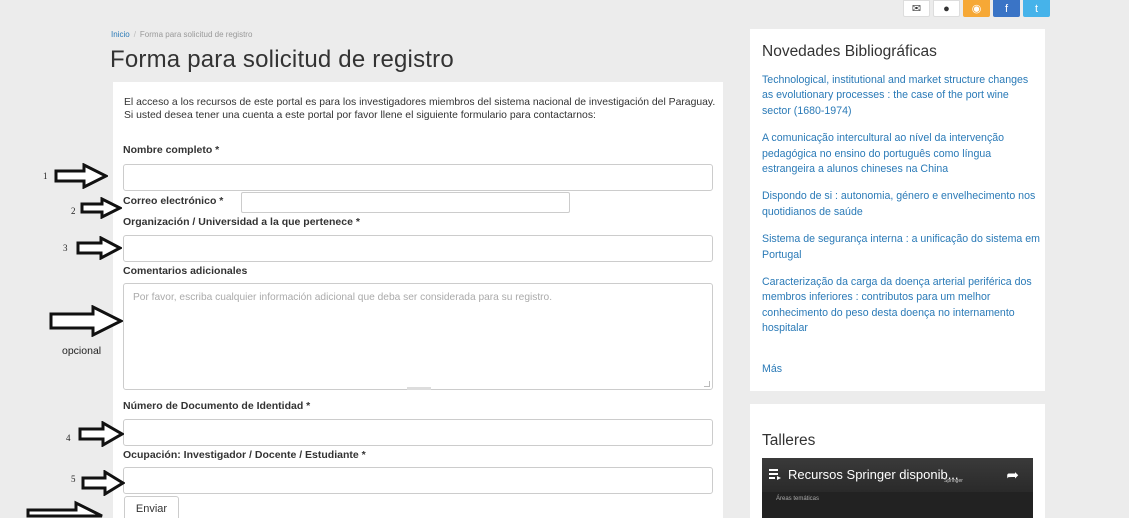 The height and width of the screenshot is (518, 1129). What do you see at coordinates (418, 248) in the screenshot?
I see `organizacion-input` at bounding box center [418, 248].